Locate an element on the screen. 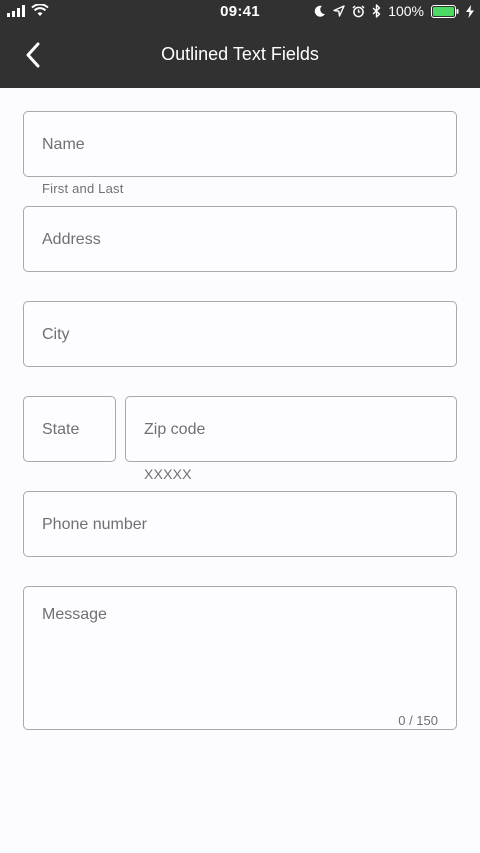 The width and height of the screenshot is (480, 853). phone-field: Phone number is located at coordinates (240, 524).